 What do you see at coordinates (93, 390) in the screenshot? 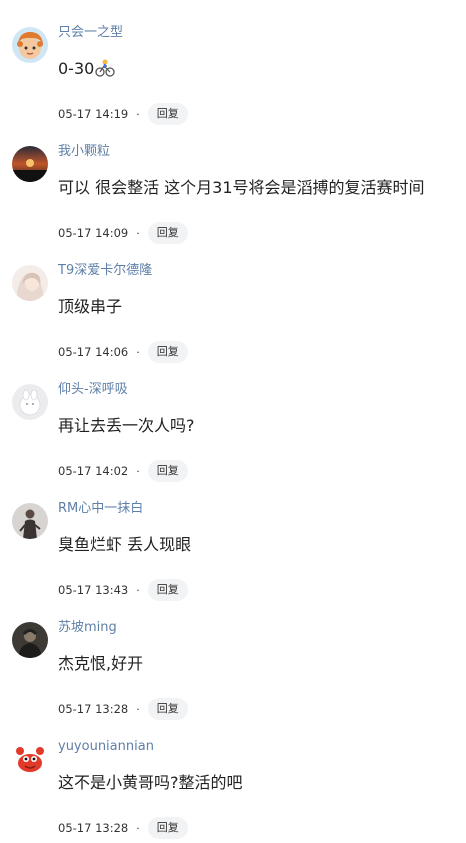
I see `username: 仰头-深呼吸` at bounding box center [93, 390].